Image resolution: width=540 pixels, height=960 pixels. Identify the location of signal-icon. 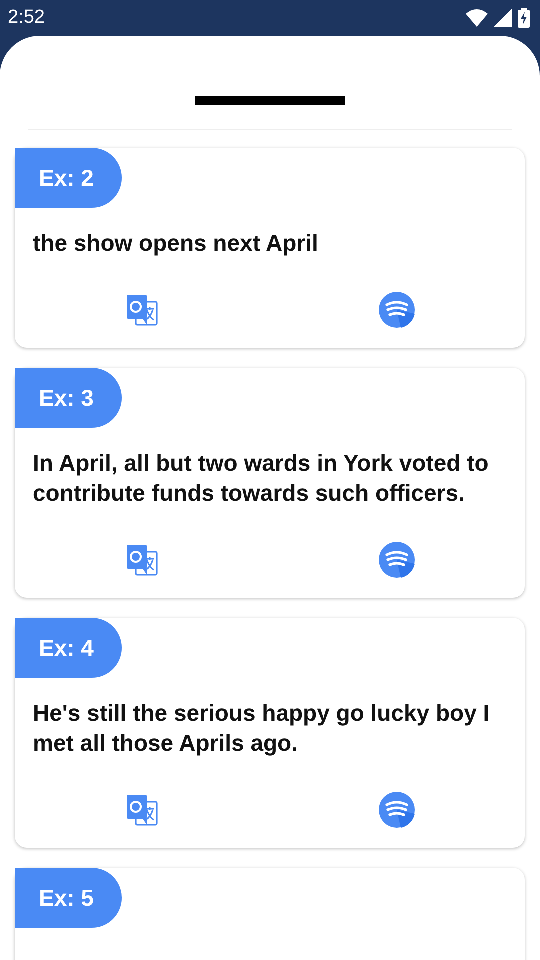
(503, 18).